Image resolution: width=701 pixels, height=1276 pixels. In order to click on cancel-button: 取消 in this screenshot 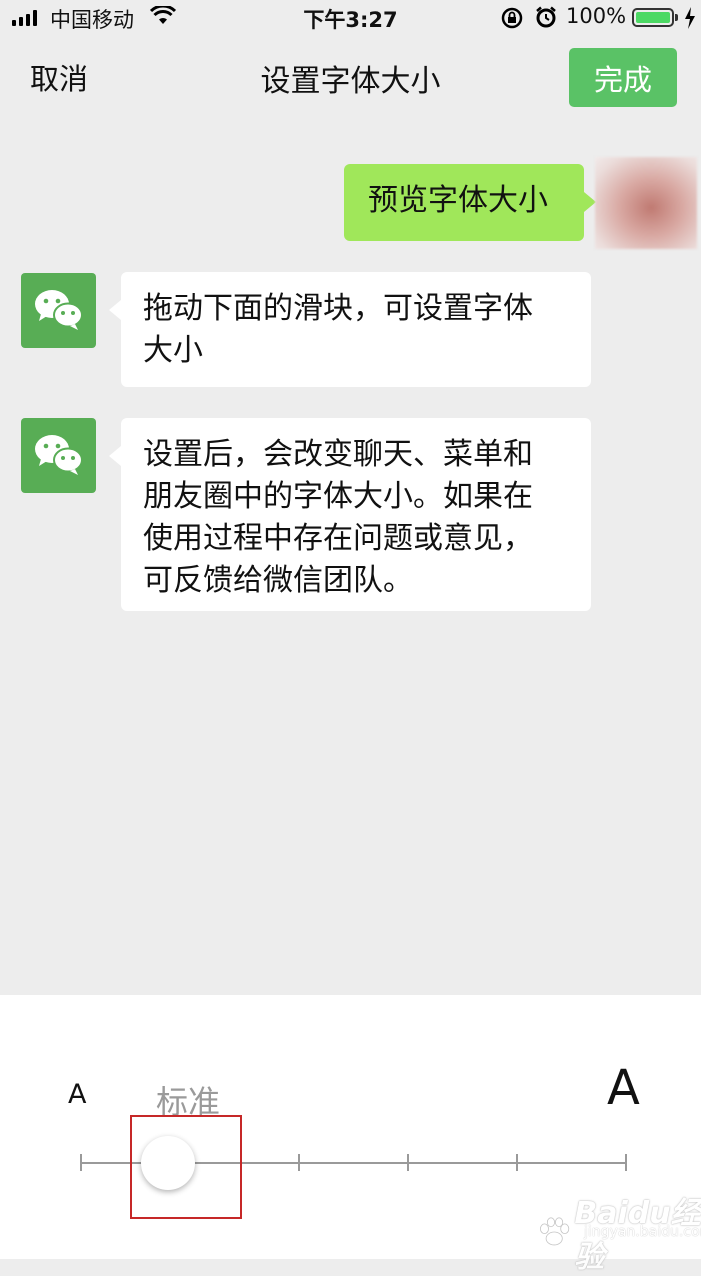, I will do `click(59, 77)`.